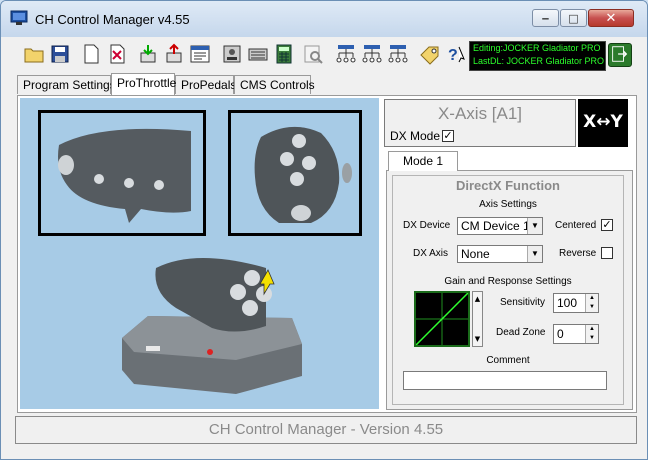 Image resolution: width=648 pixels, height=460 pixels. I want to click on response-curve-display, so click(442, 319).